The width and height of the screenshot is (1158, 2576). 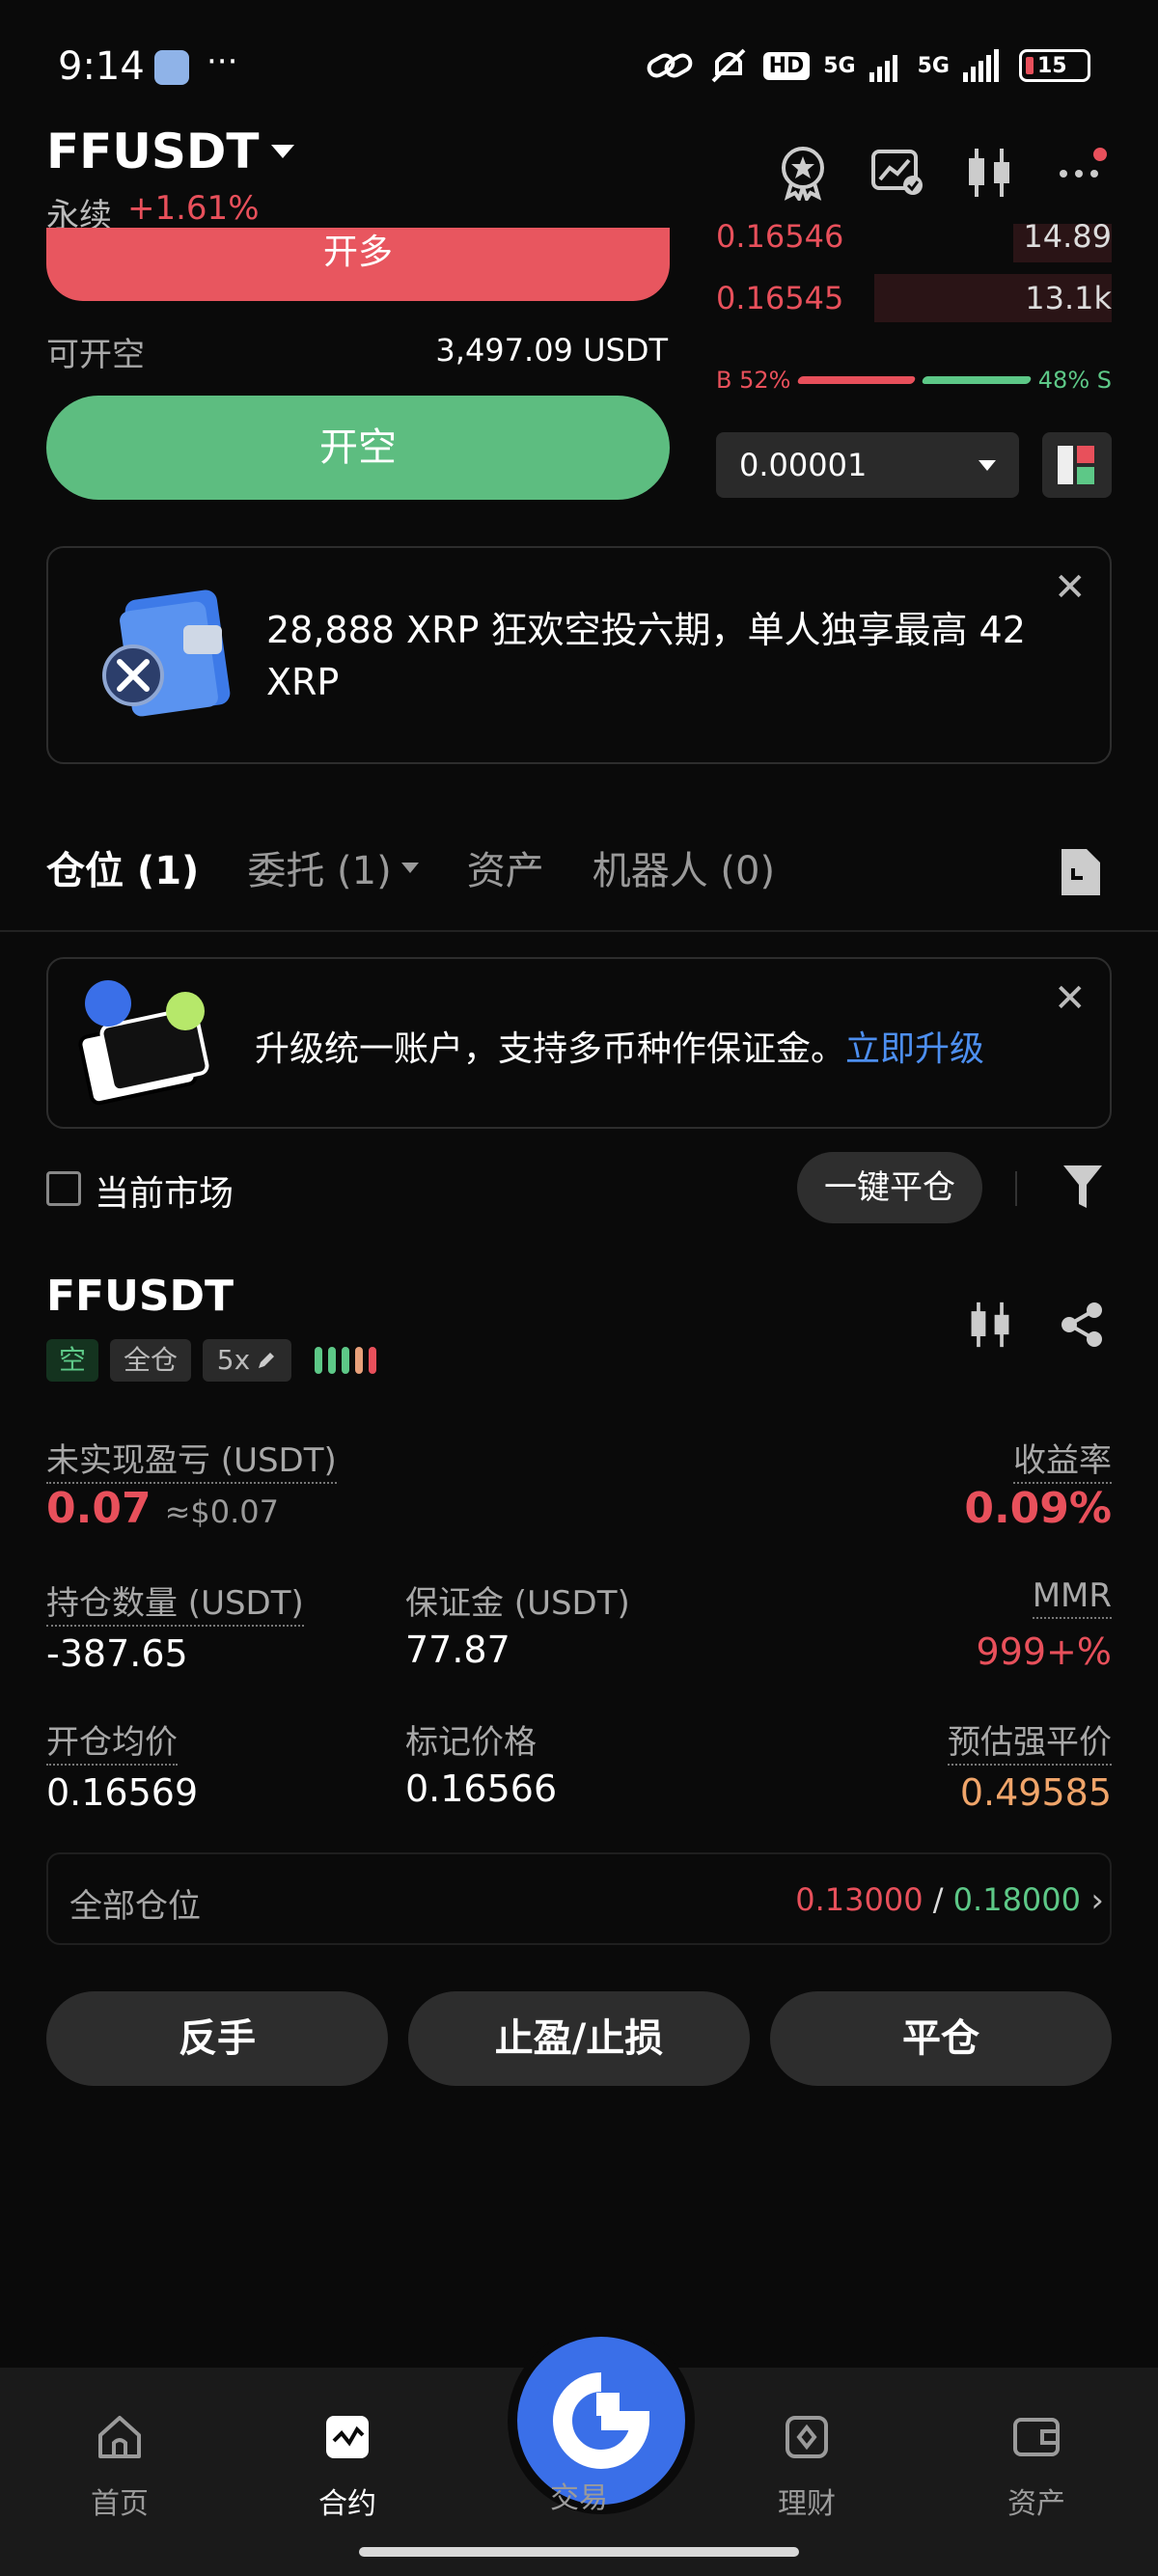 I want to click on layout-icon, so click(x=1076, y=465).